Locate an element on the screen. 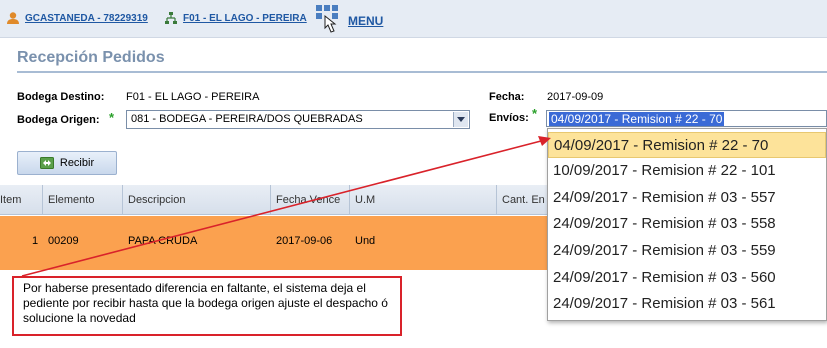  bodega-destino-label: Bodega Destino: is located at coordinates (61, 97).